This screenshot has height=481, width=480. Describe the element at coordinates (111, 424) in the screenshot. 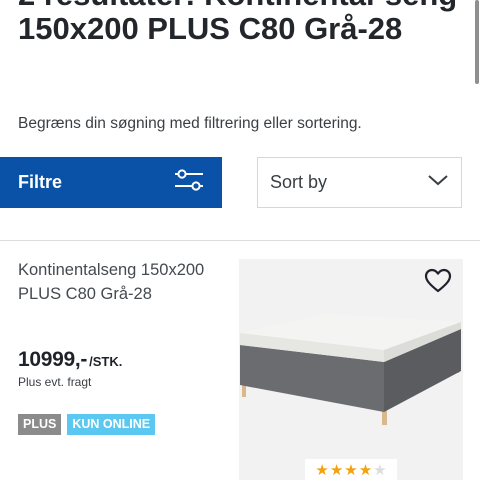

I see `online-only-badge: KUN ONLINE` at that location.